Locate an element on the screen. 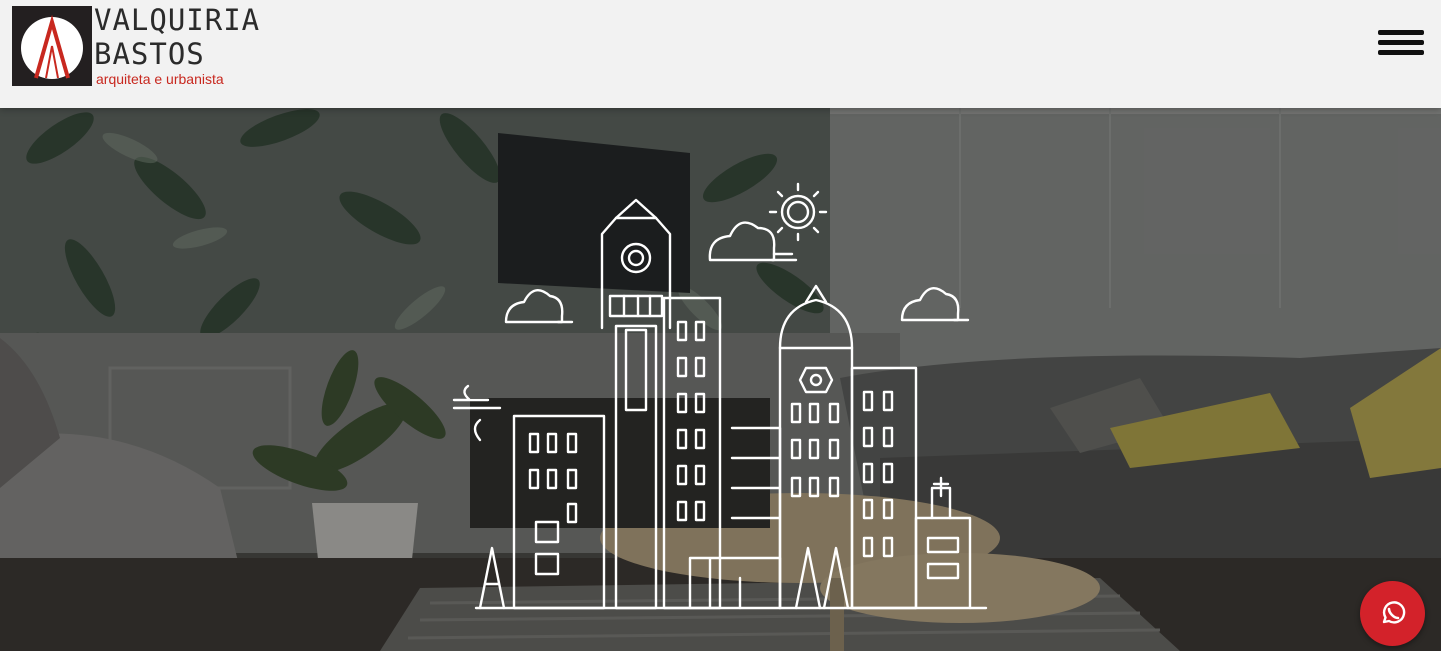 Image resolution: width=1441 pixels, height=651 pixels. whatsapp-button is located at coordinates (1392, 613).